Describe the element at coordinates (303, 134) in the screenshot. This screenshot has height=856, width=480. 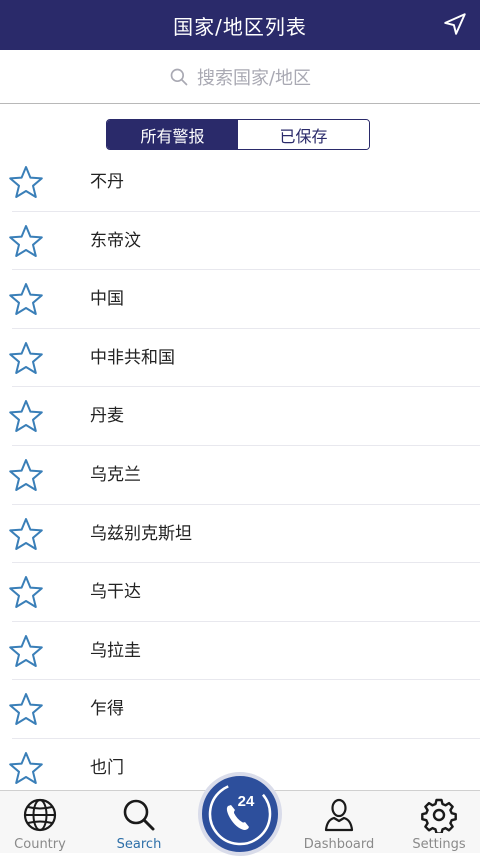
I see `segment-saved: 已保存` at that location.